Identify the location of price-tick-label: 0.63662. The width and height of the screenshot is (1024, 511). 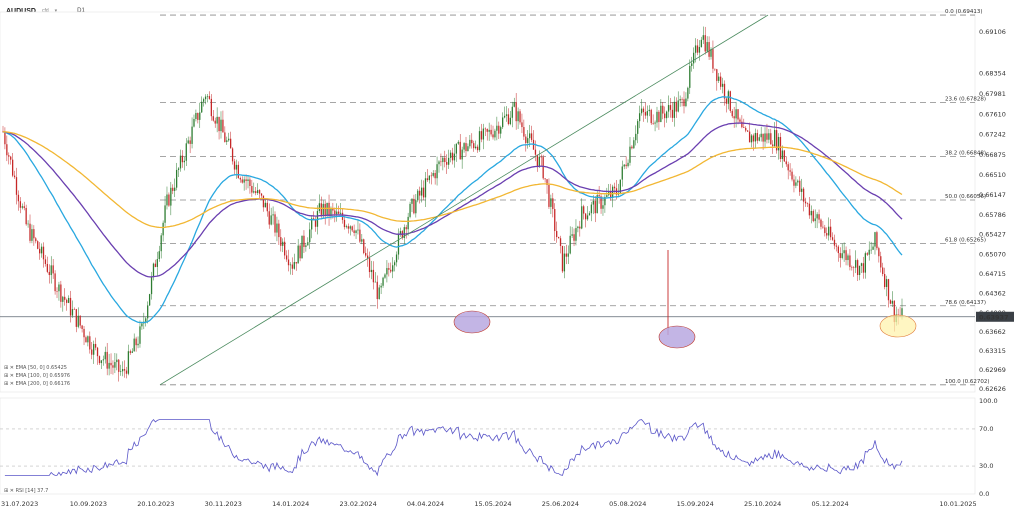
(992, 332).